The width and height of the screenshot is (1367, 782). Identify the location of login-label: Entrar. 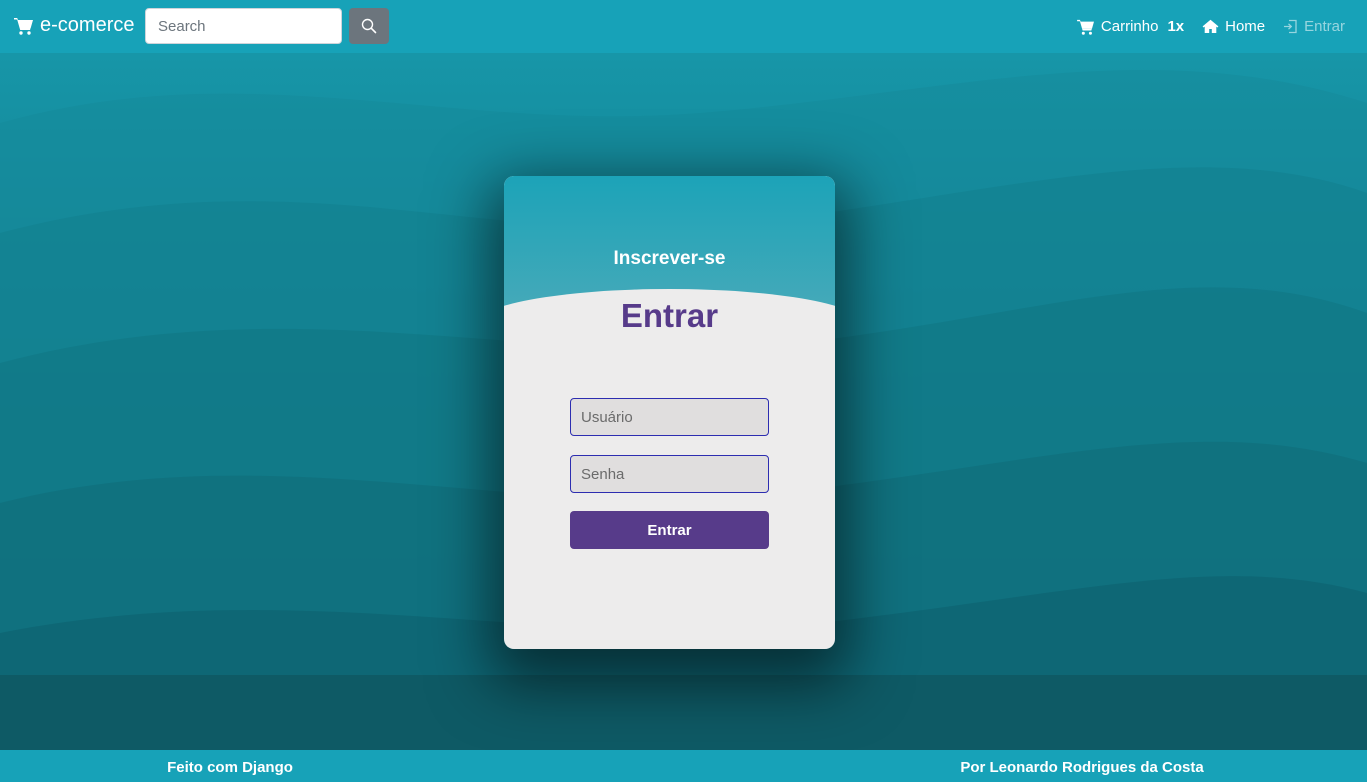
(1324, 26).